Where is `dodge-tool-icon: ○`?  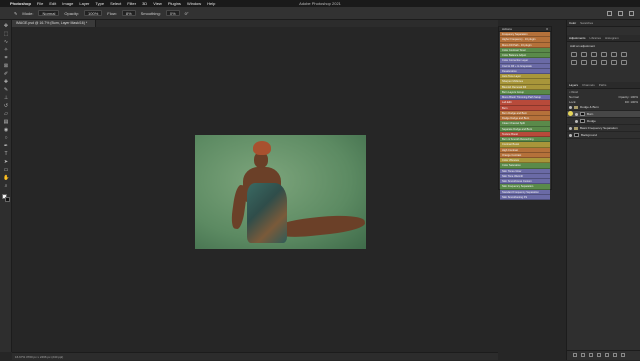
dodge-tool-icon: ○ is located at coordinates (6, 138).